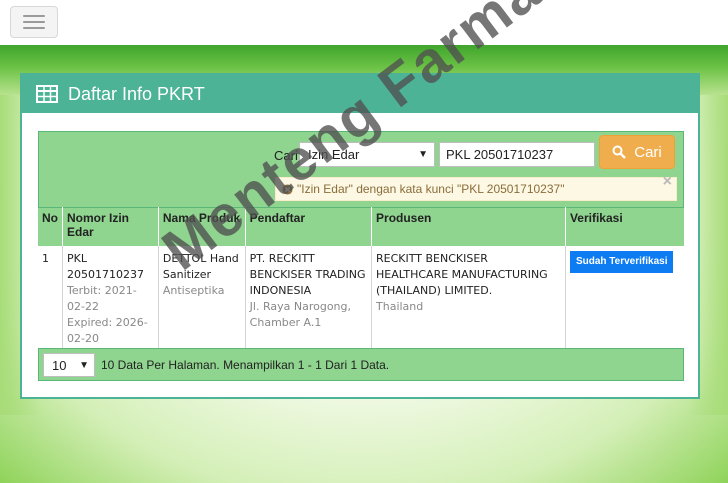  I want to click on registrant-address: Jl. Raya Narogong, Chamber A.1, so click(300, 314).